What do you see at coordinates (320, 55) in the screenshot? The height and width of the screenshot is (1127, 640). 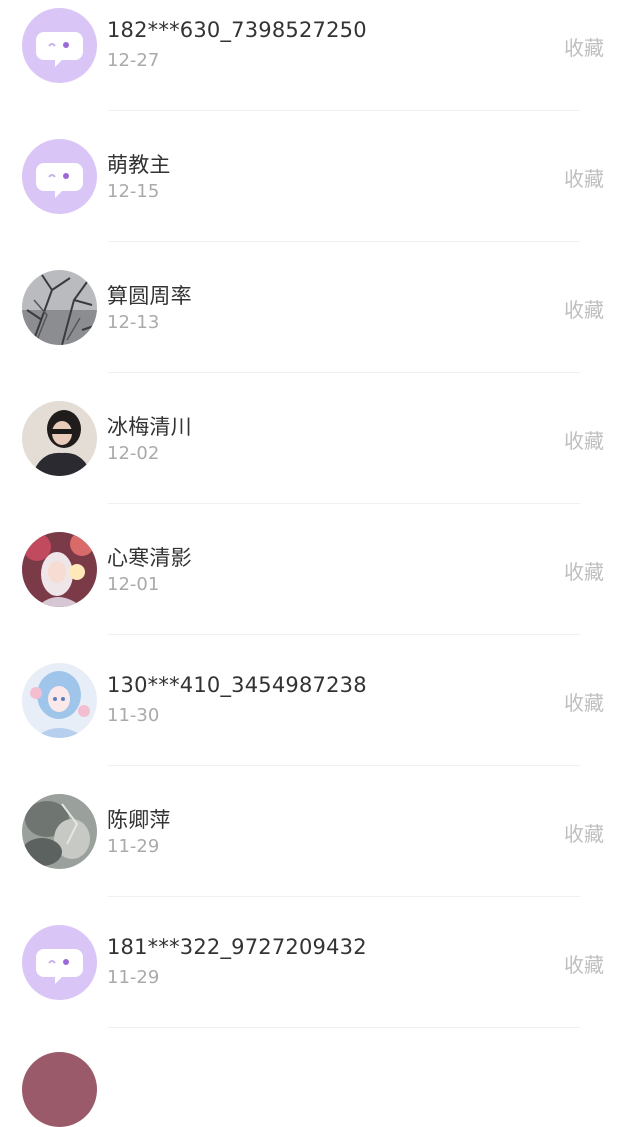 I see `list-item: 182***630_7398527250 12-27 收藏` at bounding box center [320, 55].